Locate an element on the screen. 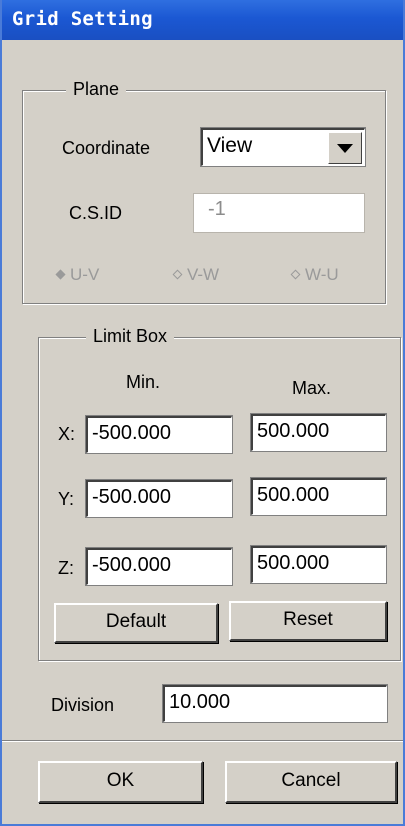  chevron-down-icon is located at coordinates (345, 148).